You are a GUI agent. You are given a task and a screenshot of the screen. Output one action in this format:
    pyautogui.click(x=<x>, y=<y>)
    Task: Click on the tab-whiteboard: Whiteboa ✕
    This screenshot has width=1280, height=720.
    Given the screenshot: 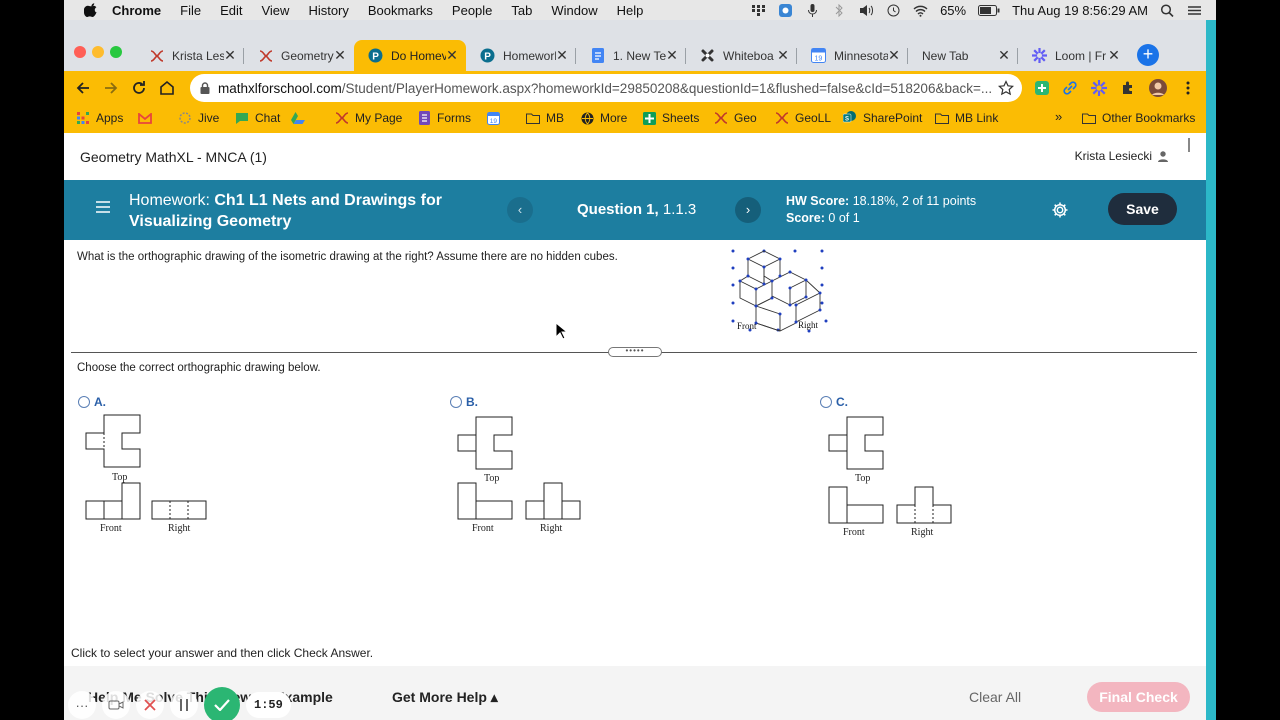 What is the action you would take?
    pyautogui.click(x=741, y=55)
    